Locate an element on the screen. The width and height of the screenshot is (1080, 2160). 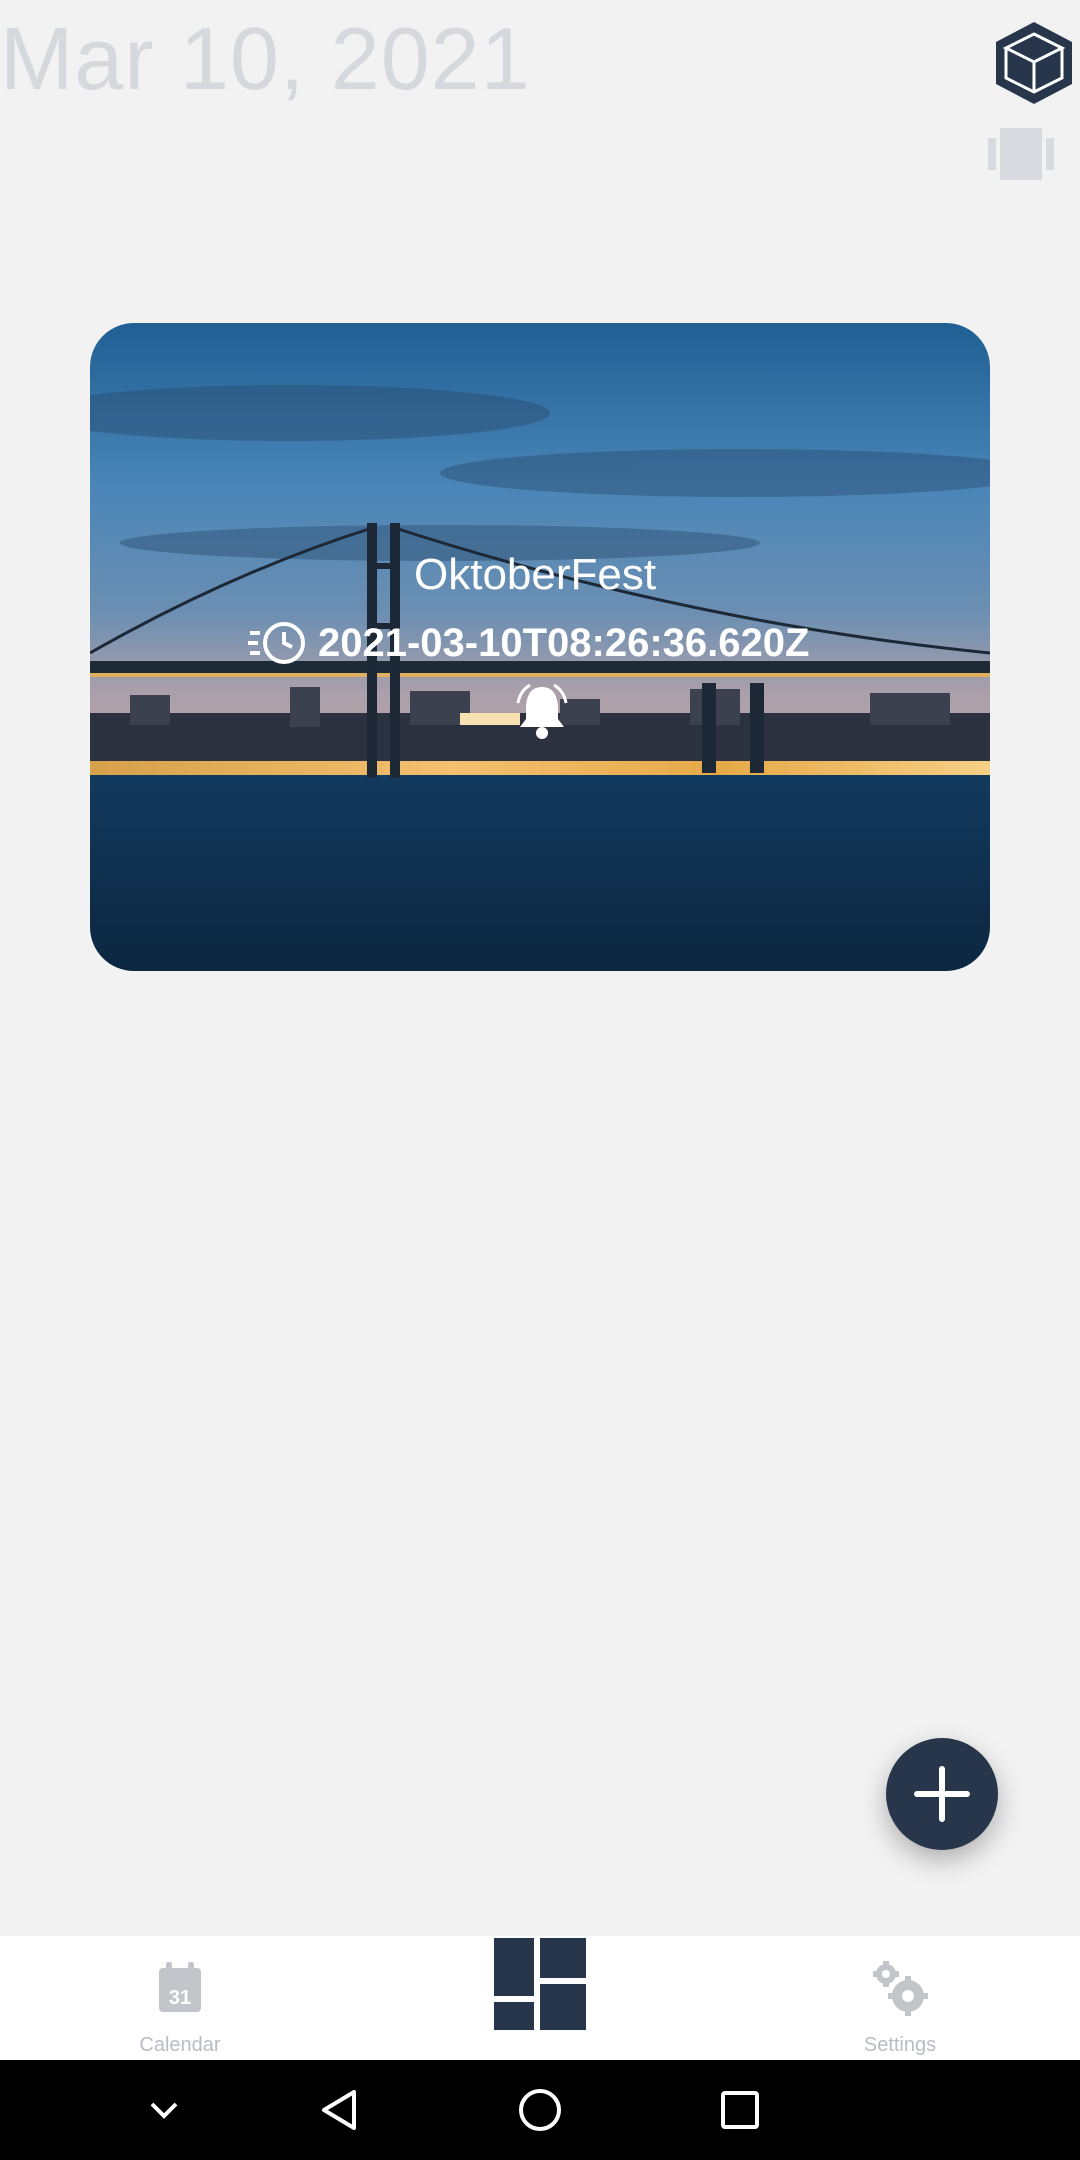
system-navigation-bar is located at coordinates (540, 2110).